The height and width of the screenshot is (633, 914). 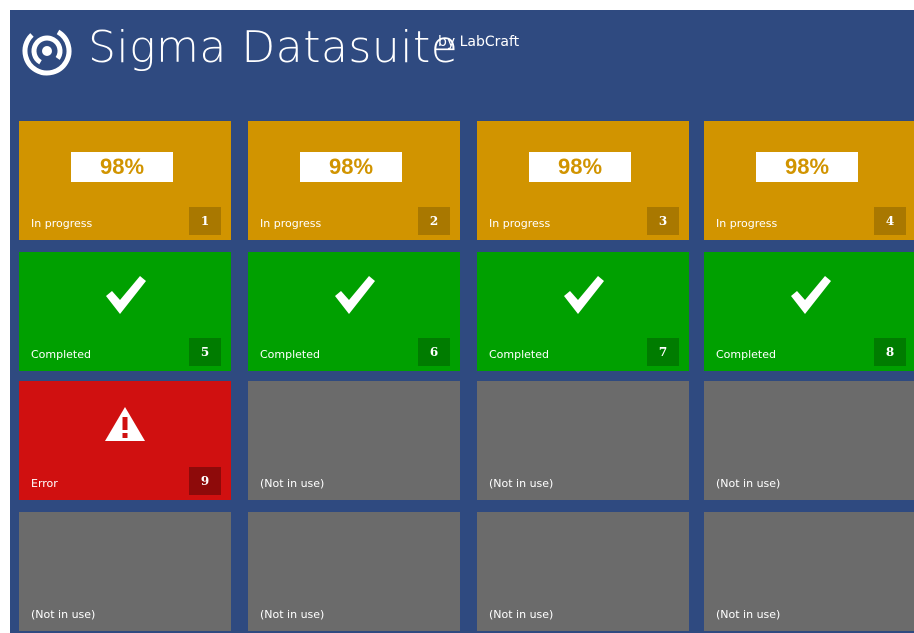 I want to click on tile-number-badge: 8, so click(x=890, y=352).